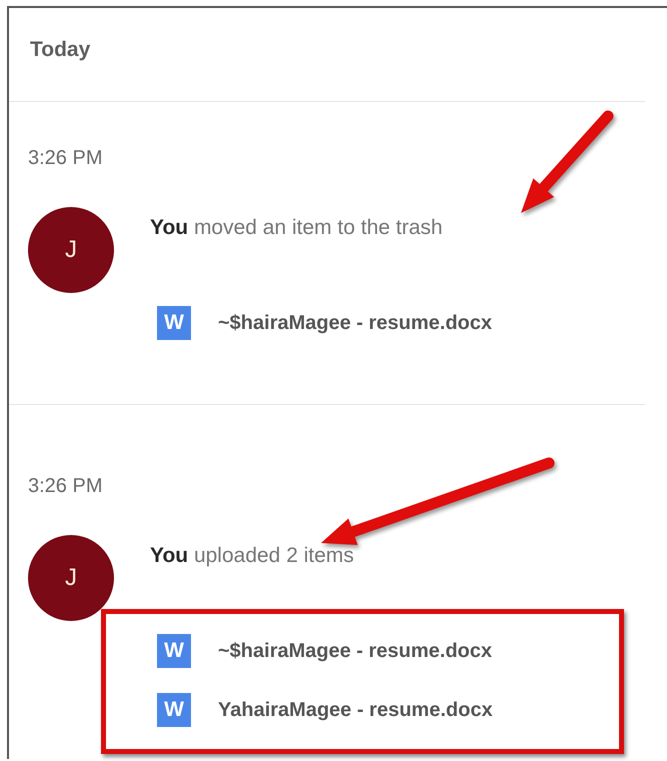  What do you see at coordinates (252, 556) in the screenshot?
I see `activity-description: You uploaded 2 items` at bounding box center [252, 556].